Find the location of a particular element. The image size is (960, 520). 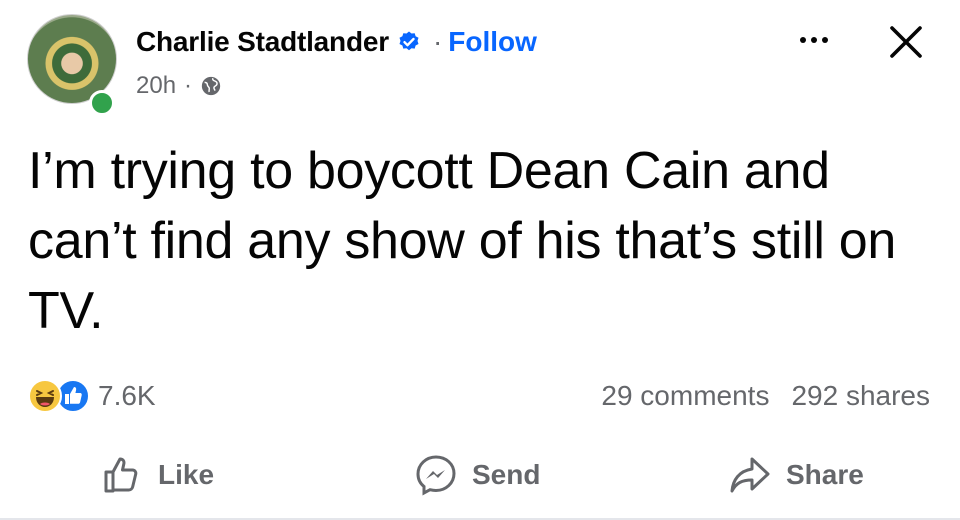

share-arrow-icon is located at coordinates (750, 475).